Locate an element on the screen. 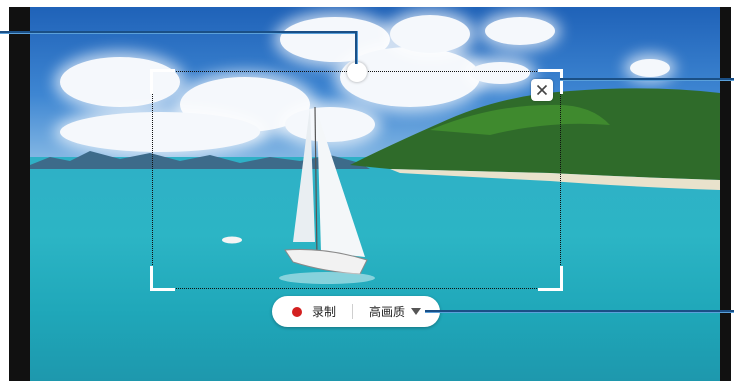 This screenshot has height=382, width=734. resize-handle-bottom-left is located at coordinates (162, 278).